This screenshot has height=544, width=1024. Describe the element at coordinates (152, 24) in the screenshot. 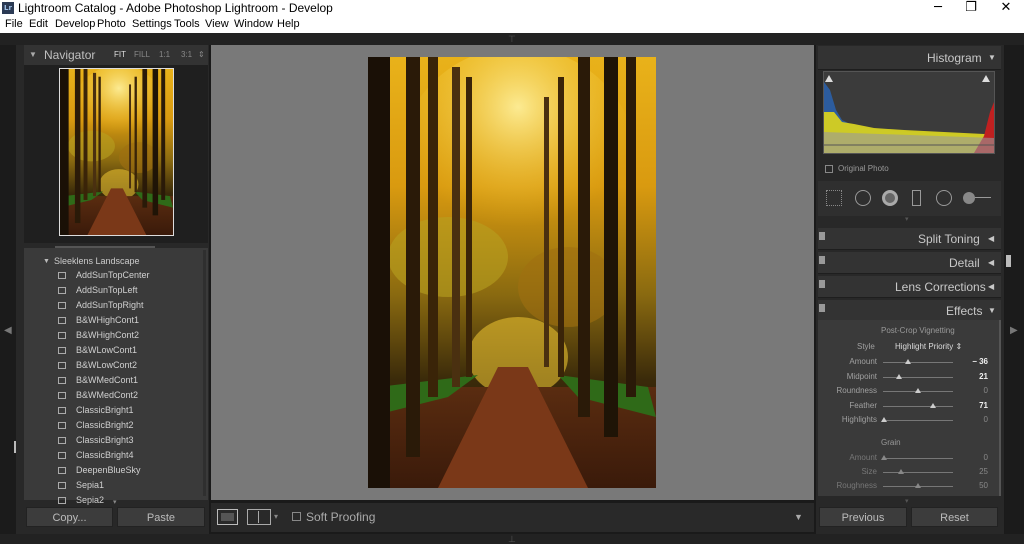

I see `menu-settings: Settings` at that location.